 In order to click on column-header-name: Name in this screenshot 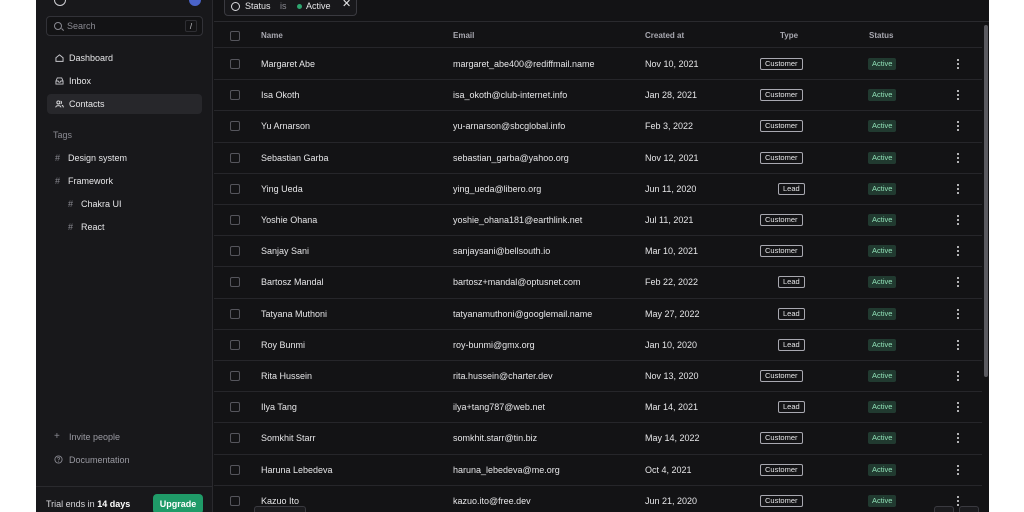, I will do `click(272, 35)`.